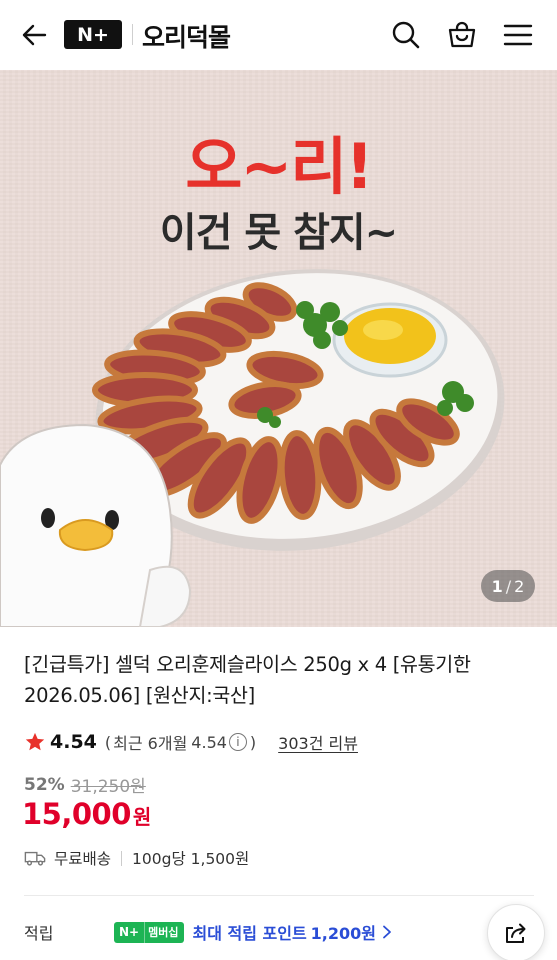 The height and width of the screenshot is (960, 557). What do you see at coordinates (343, 933) in the screenshot?
I see `max-points-amount: 1,200원` at bounding box center [343, 933].